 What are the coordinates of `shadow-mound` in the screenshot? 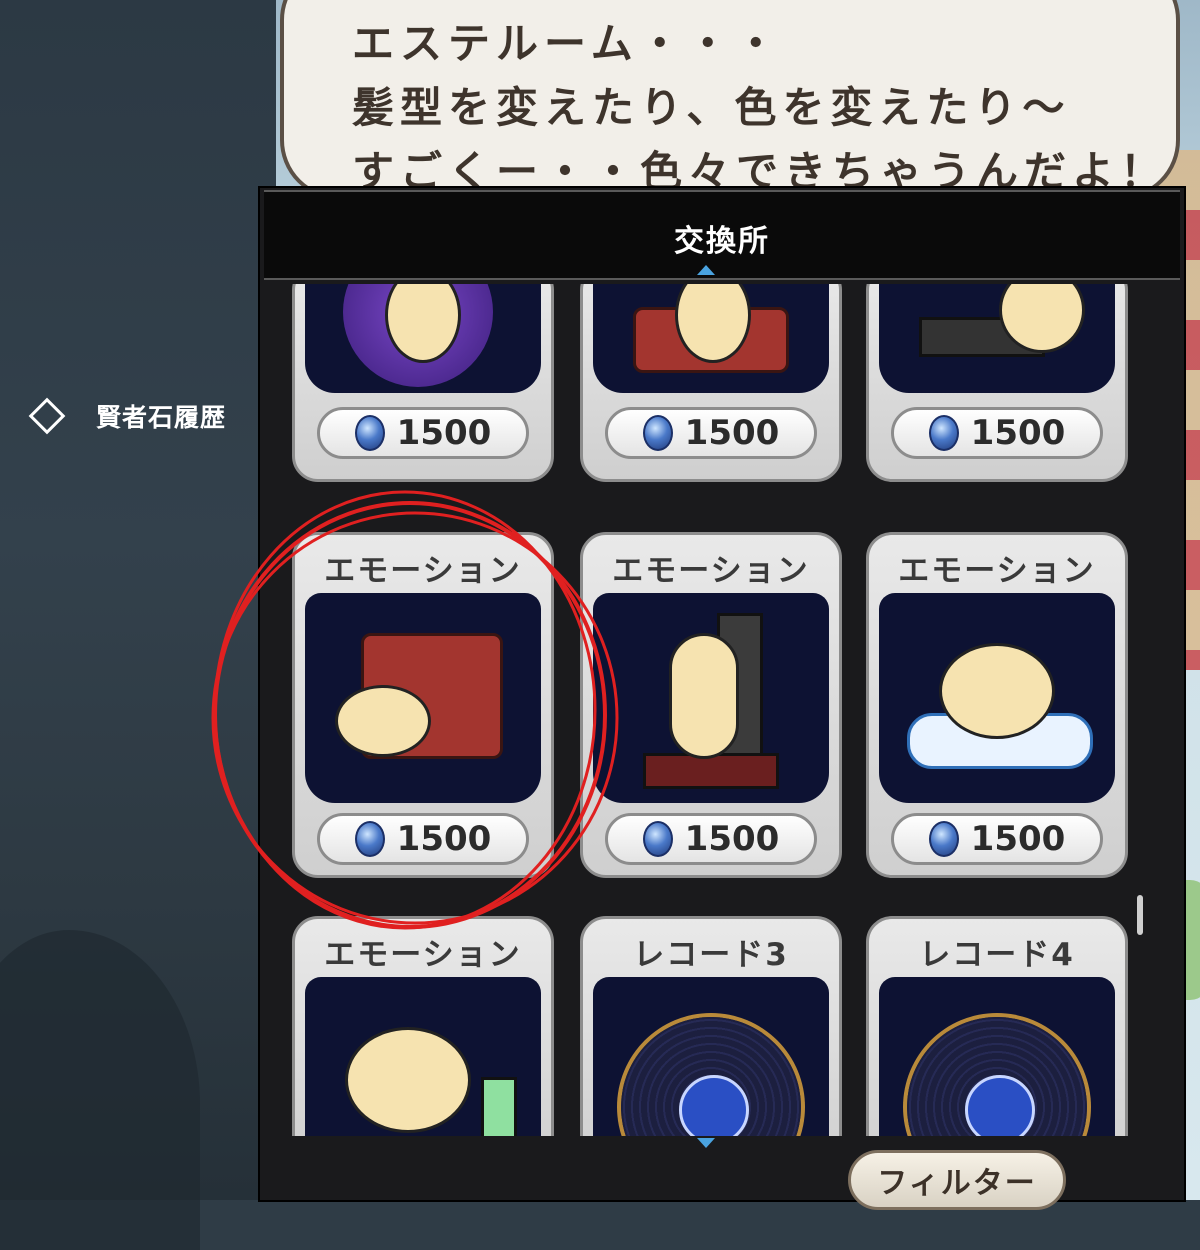 It's located at (100, 1090).